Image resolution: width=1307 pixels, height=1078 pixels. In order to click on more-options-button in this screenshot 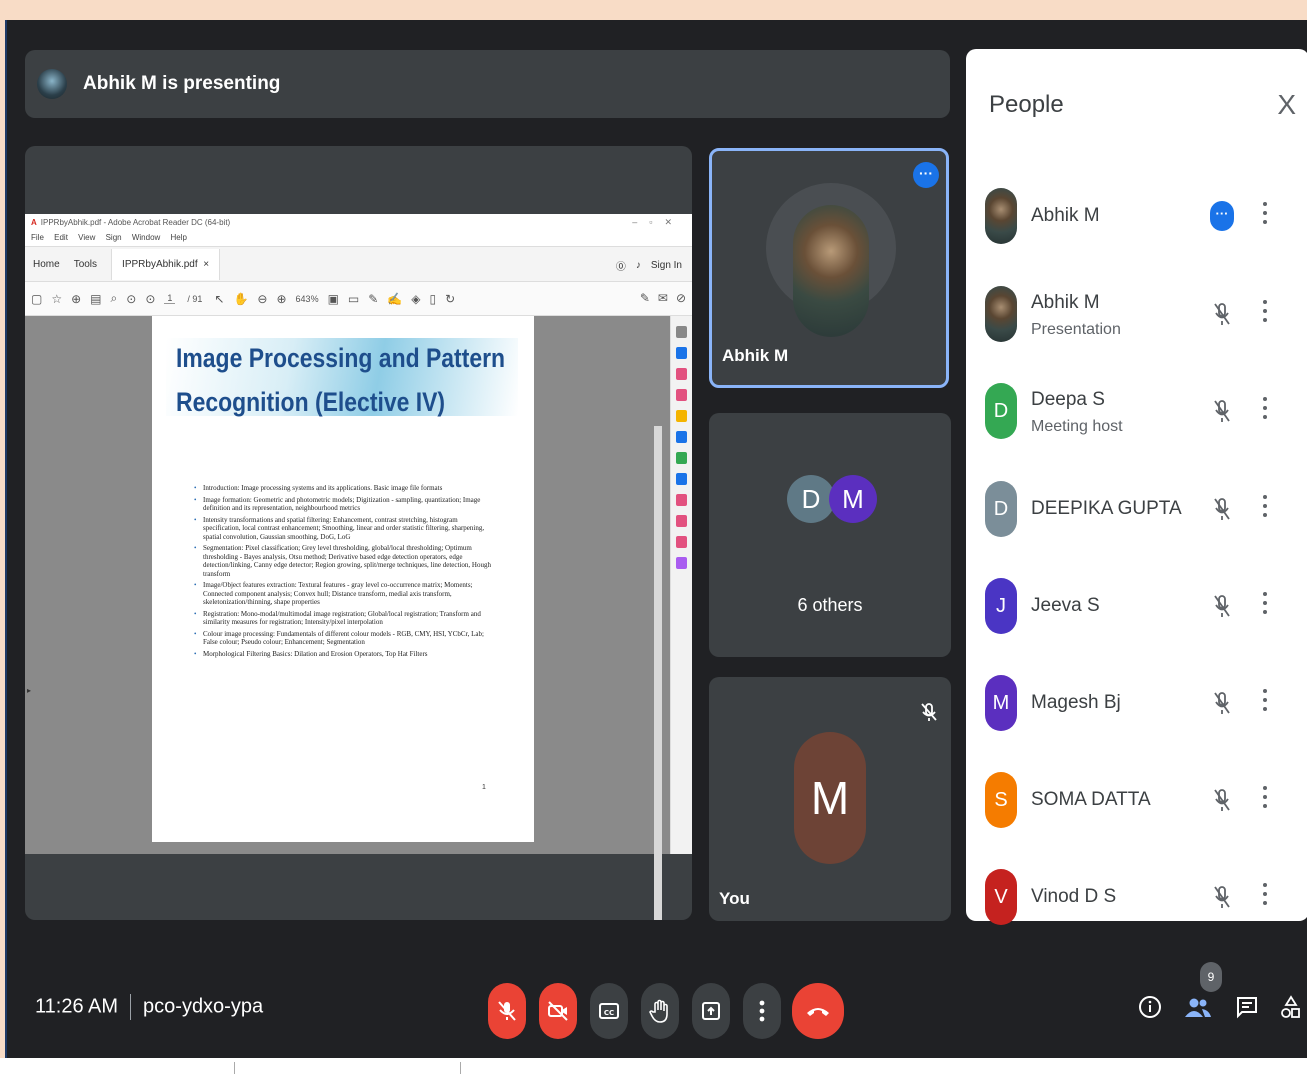, I will do `click(762, 1011)`.